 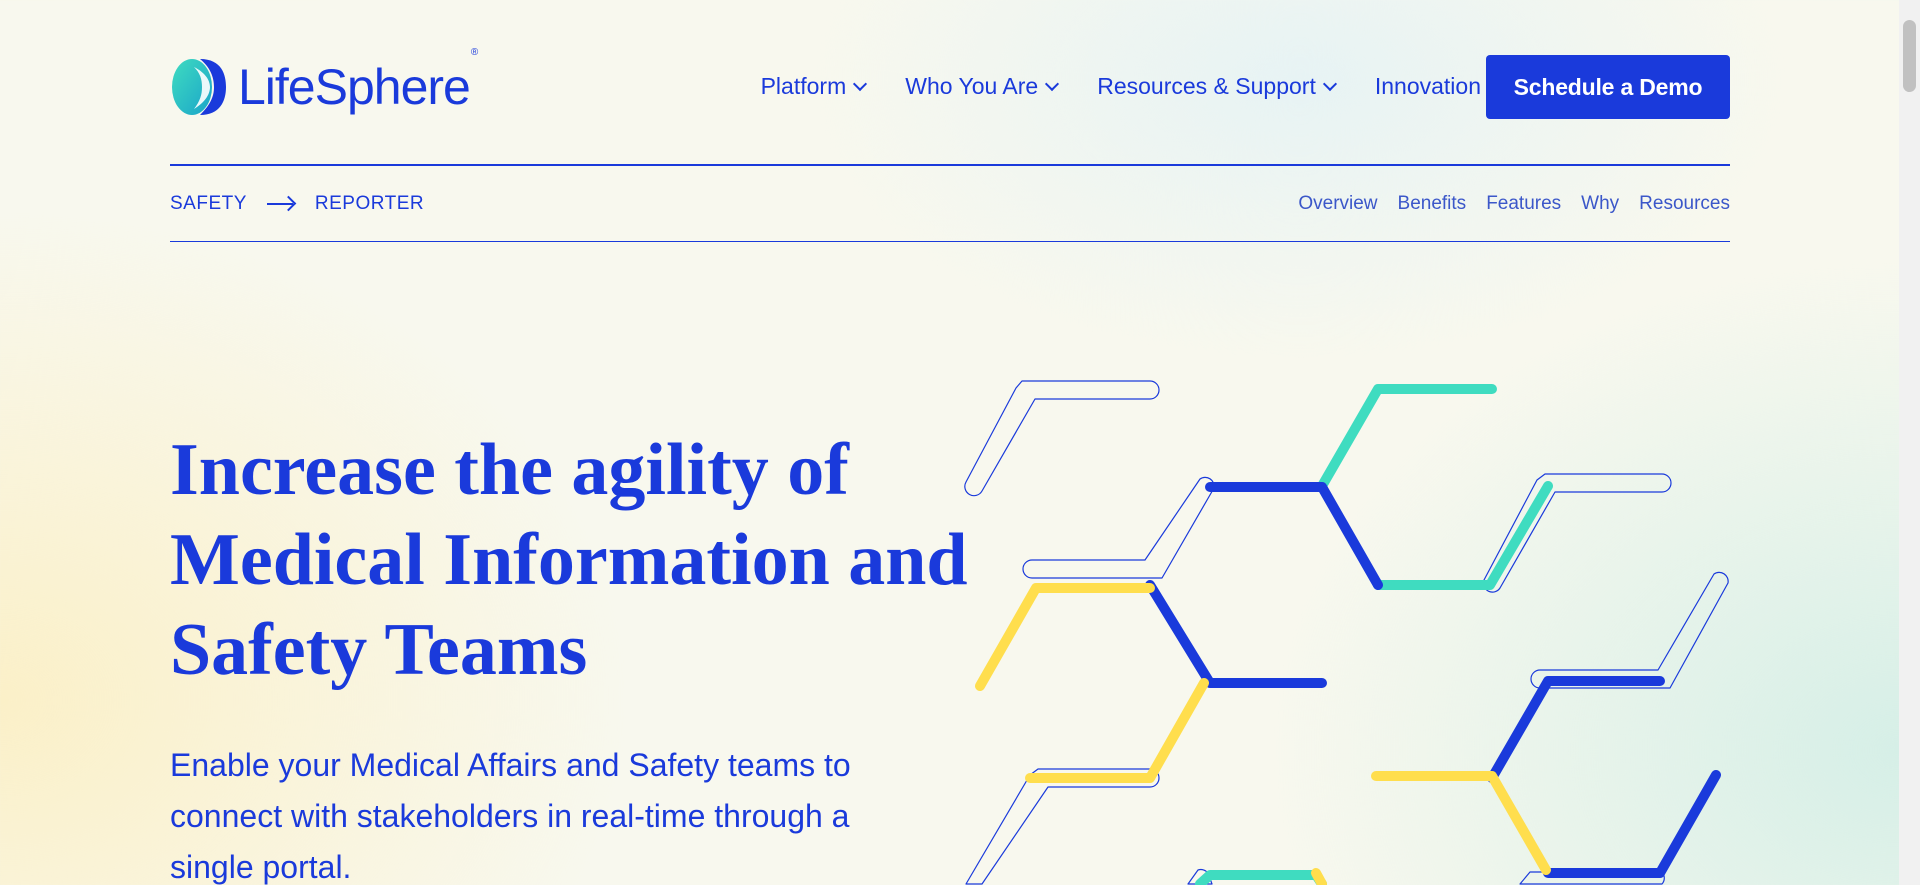 What do you see at coordinates (297, 204) in the screenshot?
I see `breadcrumb: SAFETY REPORTER` at bounding box center [297, 204].